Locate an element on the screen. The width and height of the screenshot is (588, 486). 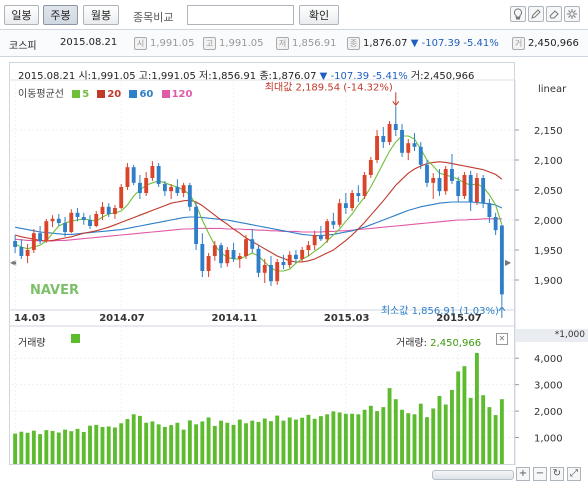
summary-close-value: 1,876.07 is located at coordinates (385, 43).